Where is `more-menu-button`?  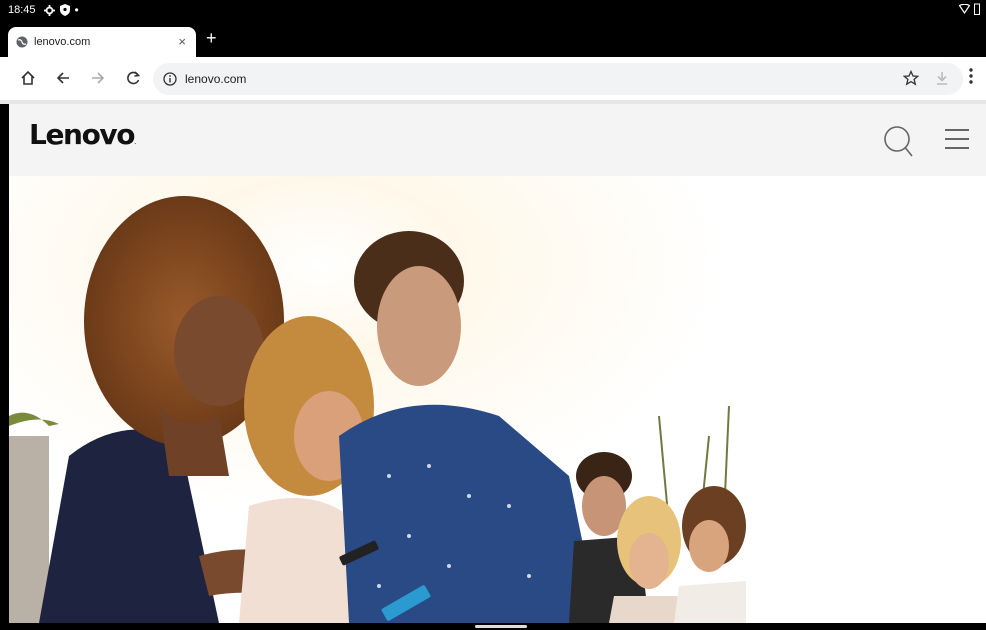 more-menu-button is located at coordinates (971, 78).